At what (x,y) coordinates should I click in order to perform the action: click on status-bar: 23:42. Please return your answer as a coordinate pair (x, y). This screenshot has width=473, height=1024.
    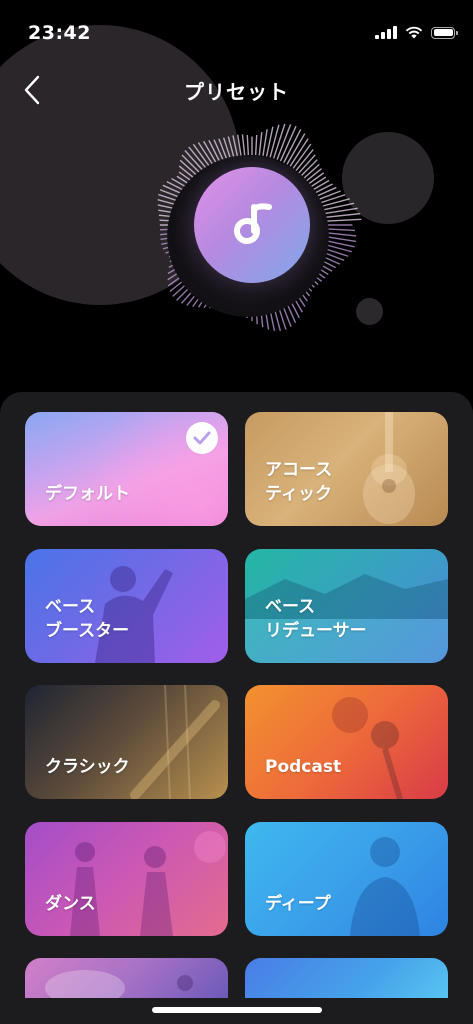
    Looking at the image, I should click on (236, 24).